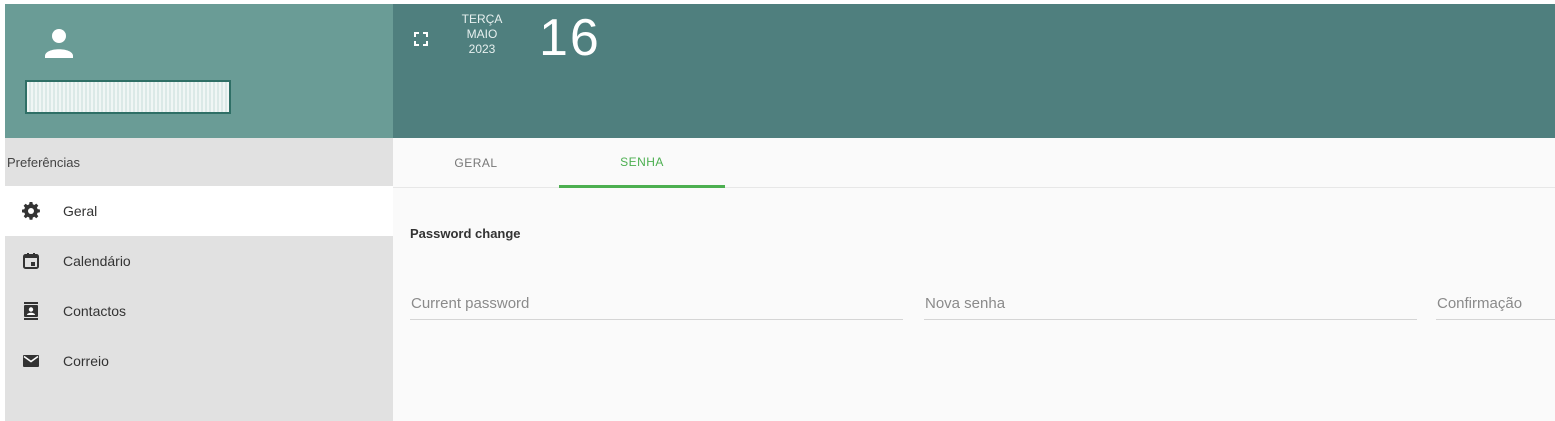  What do you see at coordinates (43, 162) in the screenshot?
I see `sidebar-title: Preferências` at bounding box center [43, 162].